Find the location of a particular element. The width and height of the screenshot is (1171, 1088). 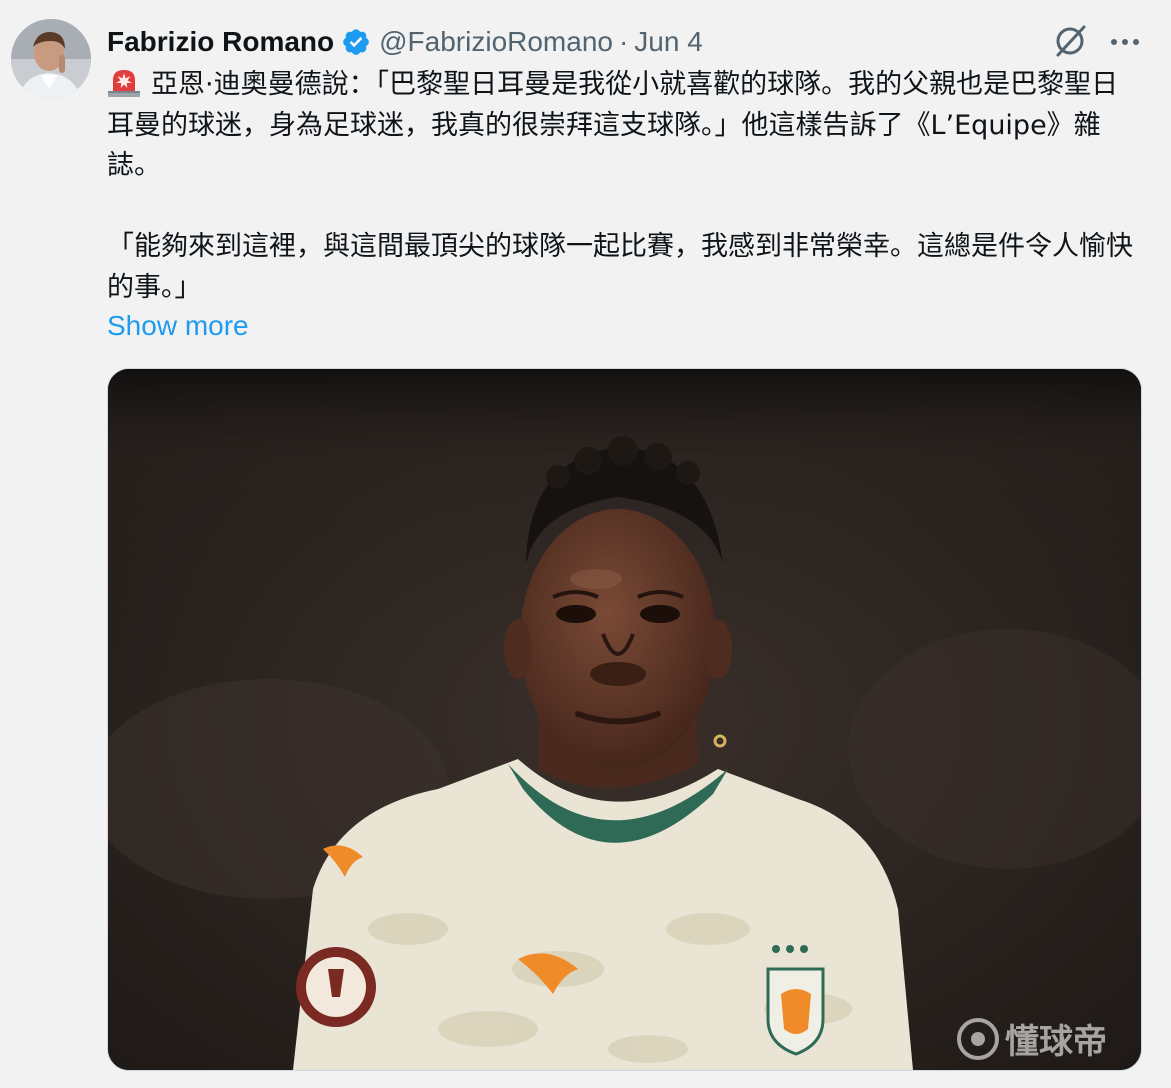

show-more-link: Show more is located at coordinates (178, 326).